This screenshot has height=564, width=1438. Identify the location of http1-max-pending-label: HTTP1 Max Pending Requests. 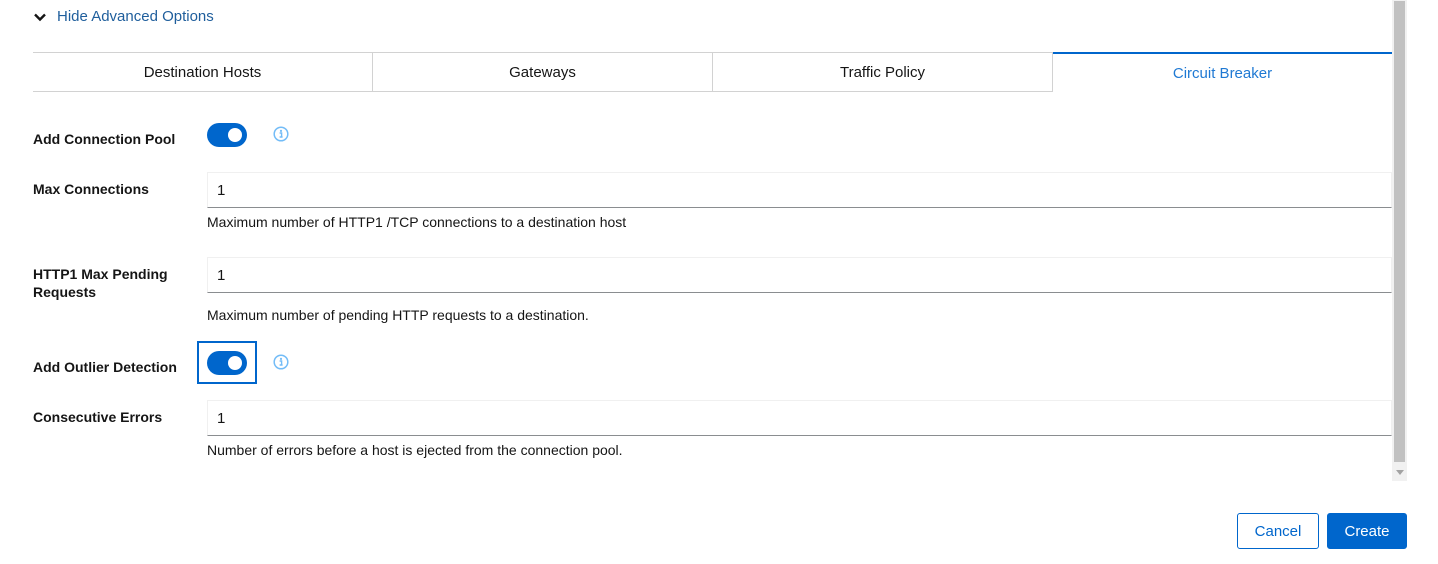
(100, 283).